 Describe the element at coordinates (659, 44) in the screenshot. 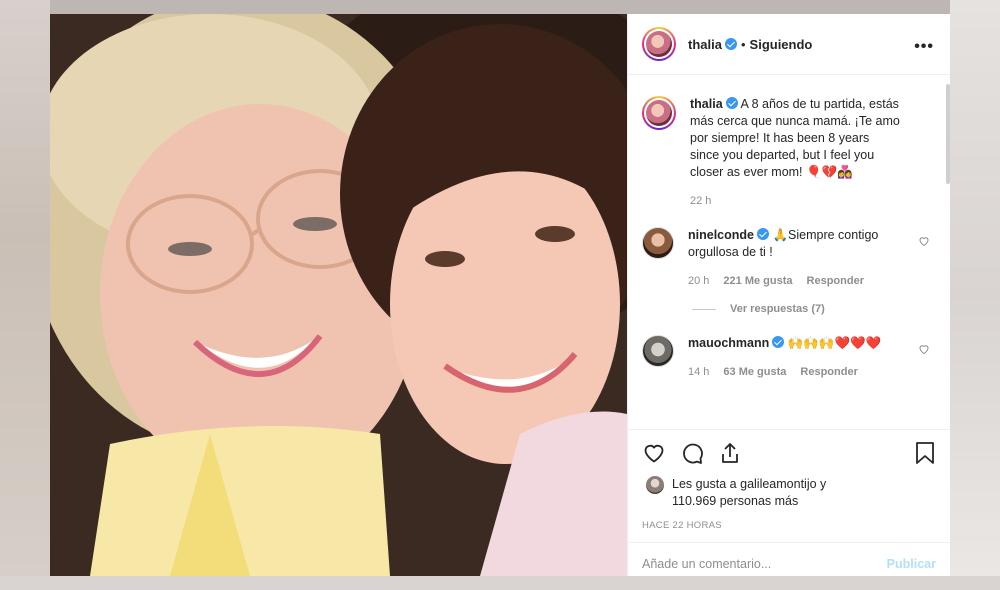

I see `author-avatar` at that location.